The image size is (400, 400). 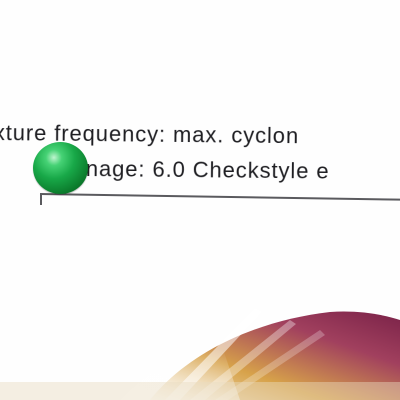 I want to click on green-sphere-icon, so click(x=60, y=168).